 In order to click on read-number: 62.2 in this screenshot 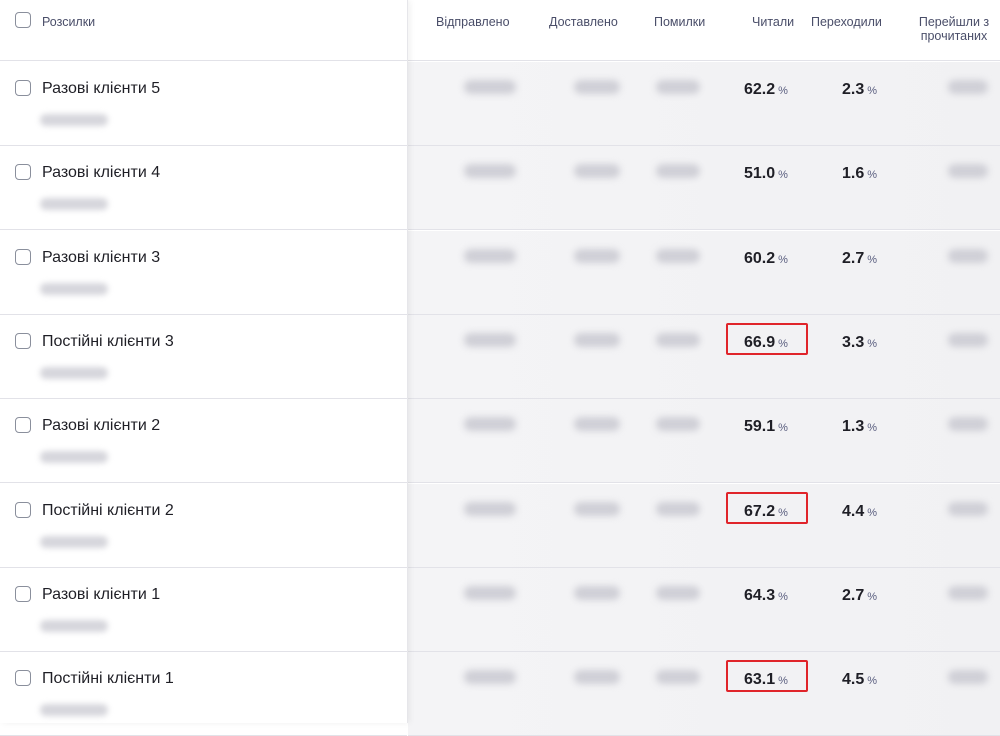, I will do `click(760, 89)`.